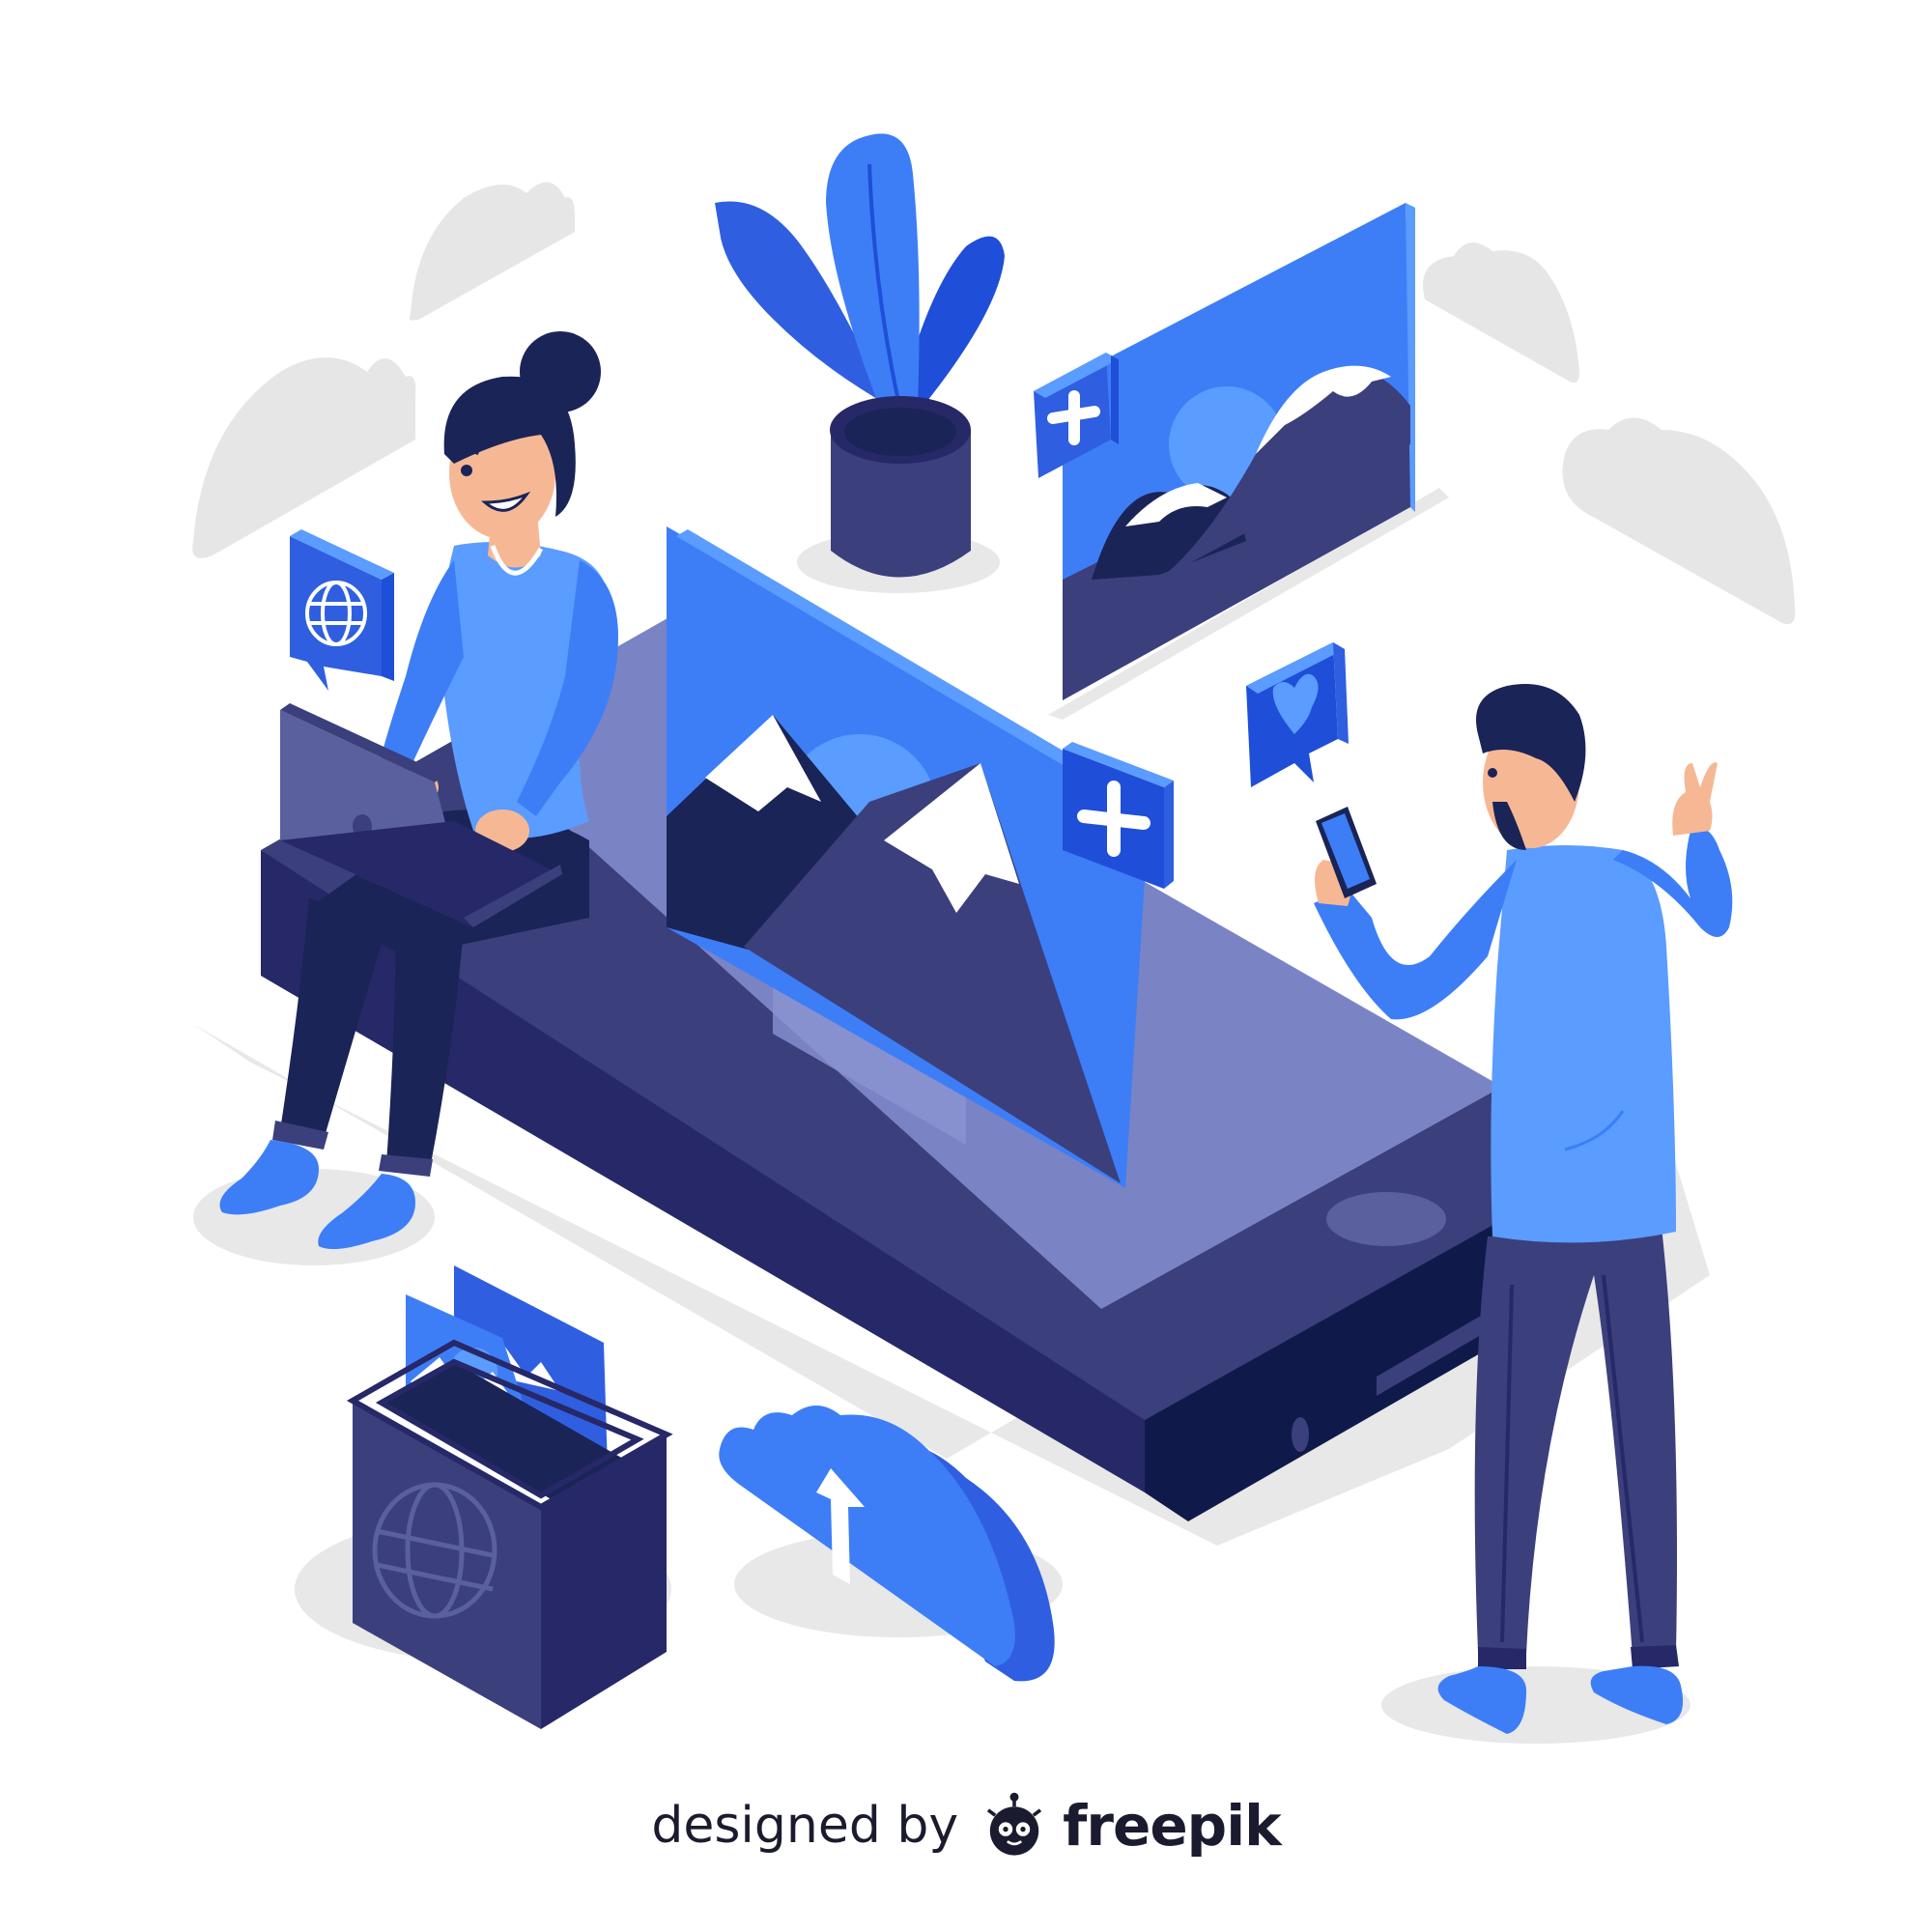 The width and height of the screenshot is (1932, 1932). I want to click on cloud-right, so click(1679, 520).